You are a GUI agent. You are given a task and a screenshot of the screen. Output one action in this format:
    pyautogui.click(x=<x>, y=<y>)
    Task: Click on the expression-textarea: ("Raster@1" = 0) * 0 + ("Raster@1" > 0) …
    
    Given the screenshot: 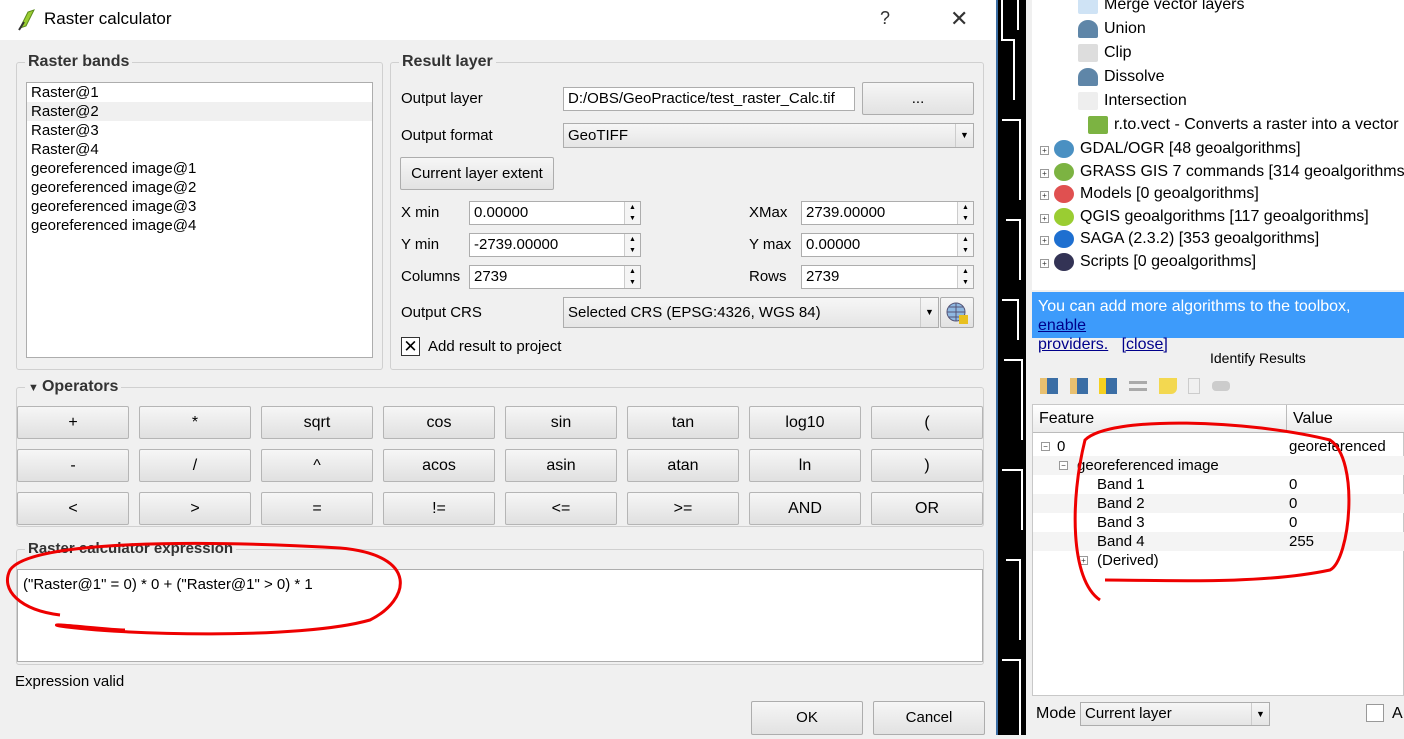 What is the action you would take?
    pyautogui.click(x=500, y=615)
    